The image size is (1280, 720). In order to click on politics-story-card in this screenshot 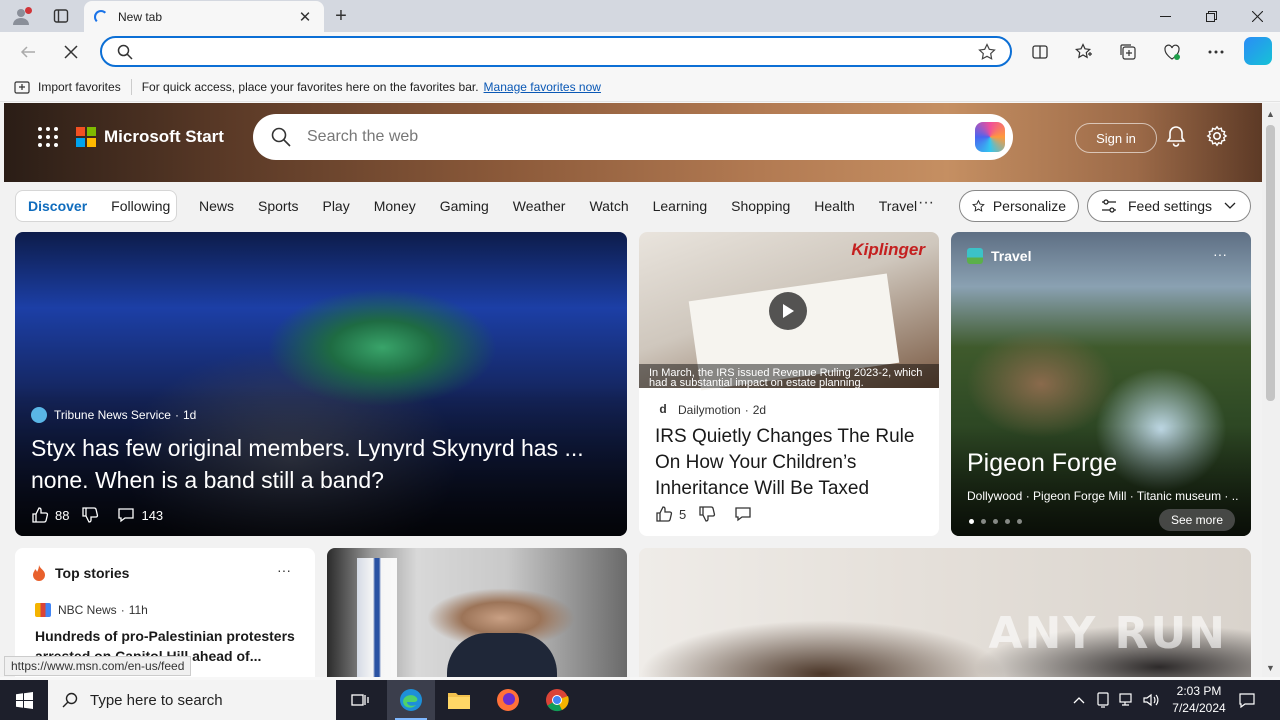, I will do `click(477, 612)`.